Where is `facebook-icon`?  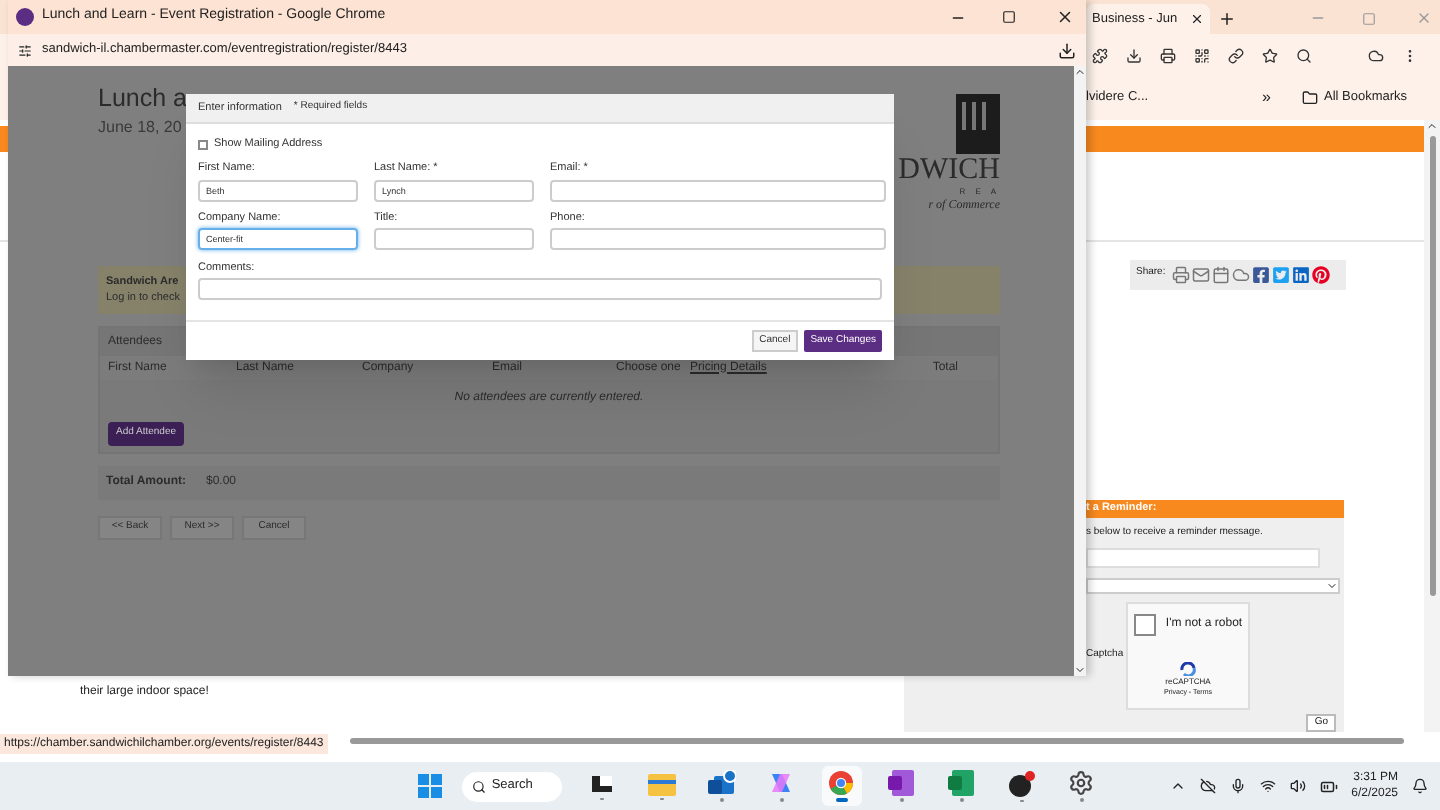 facebook-icon is located at coordinates (1260, 274).